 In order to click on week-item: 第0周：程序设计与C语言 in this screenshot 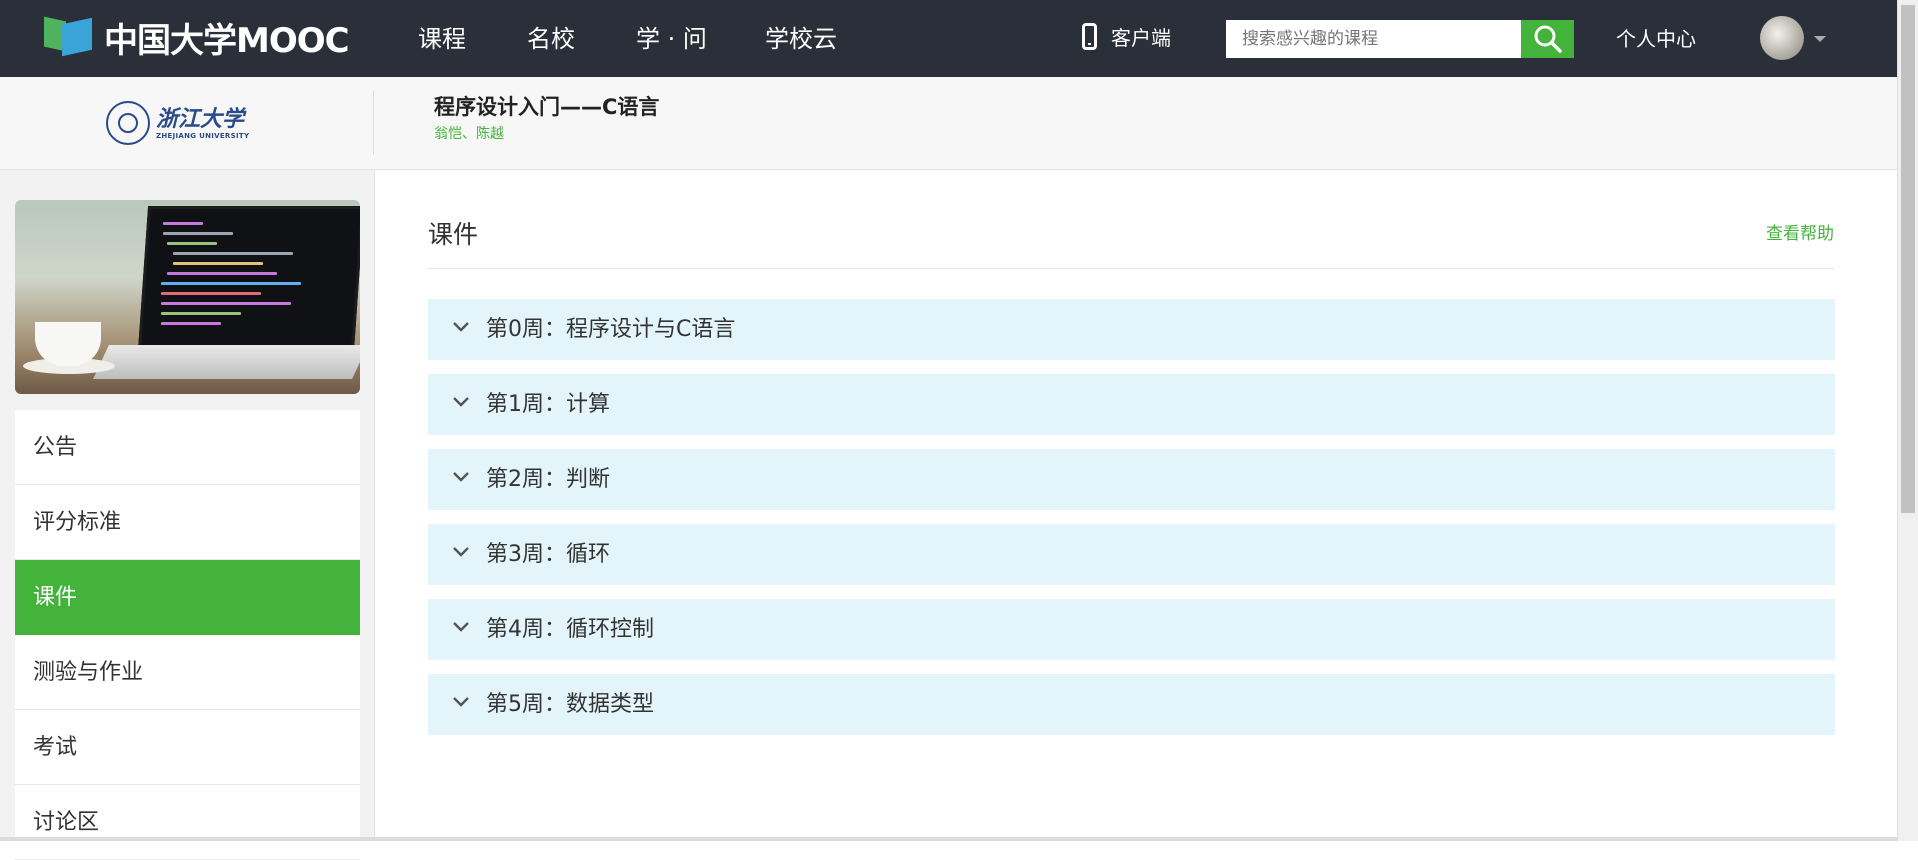, I will do `click(1131, 329)`.